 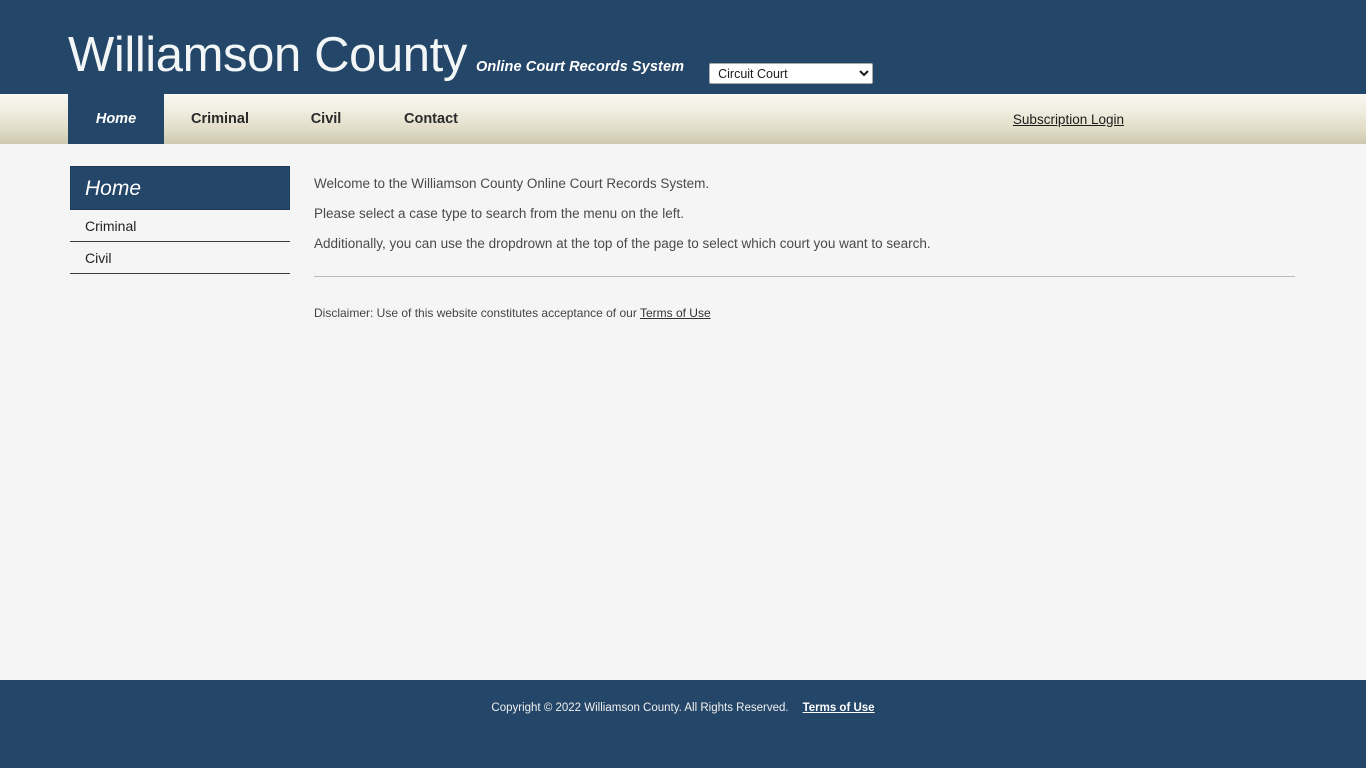 I want to click on court-select-wrapper: Circuit Court, so click(x=779, y=78).